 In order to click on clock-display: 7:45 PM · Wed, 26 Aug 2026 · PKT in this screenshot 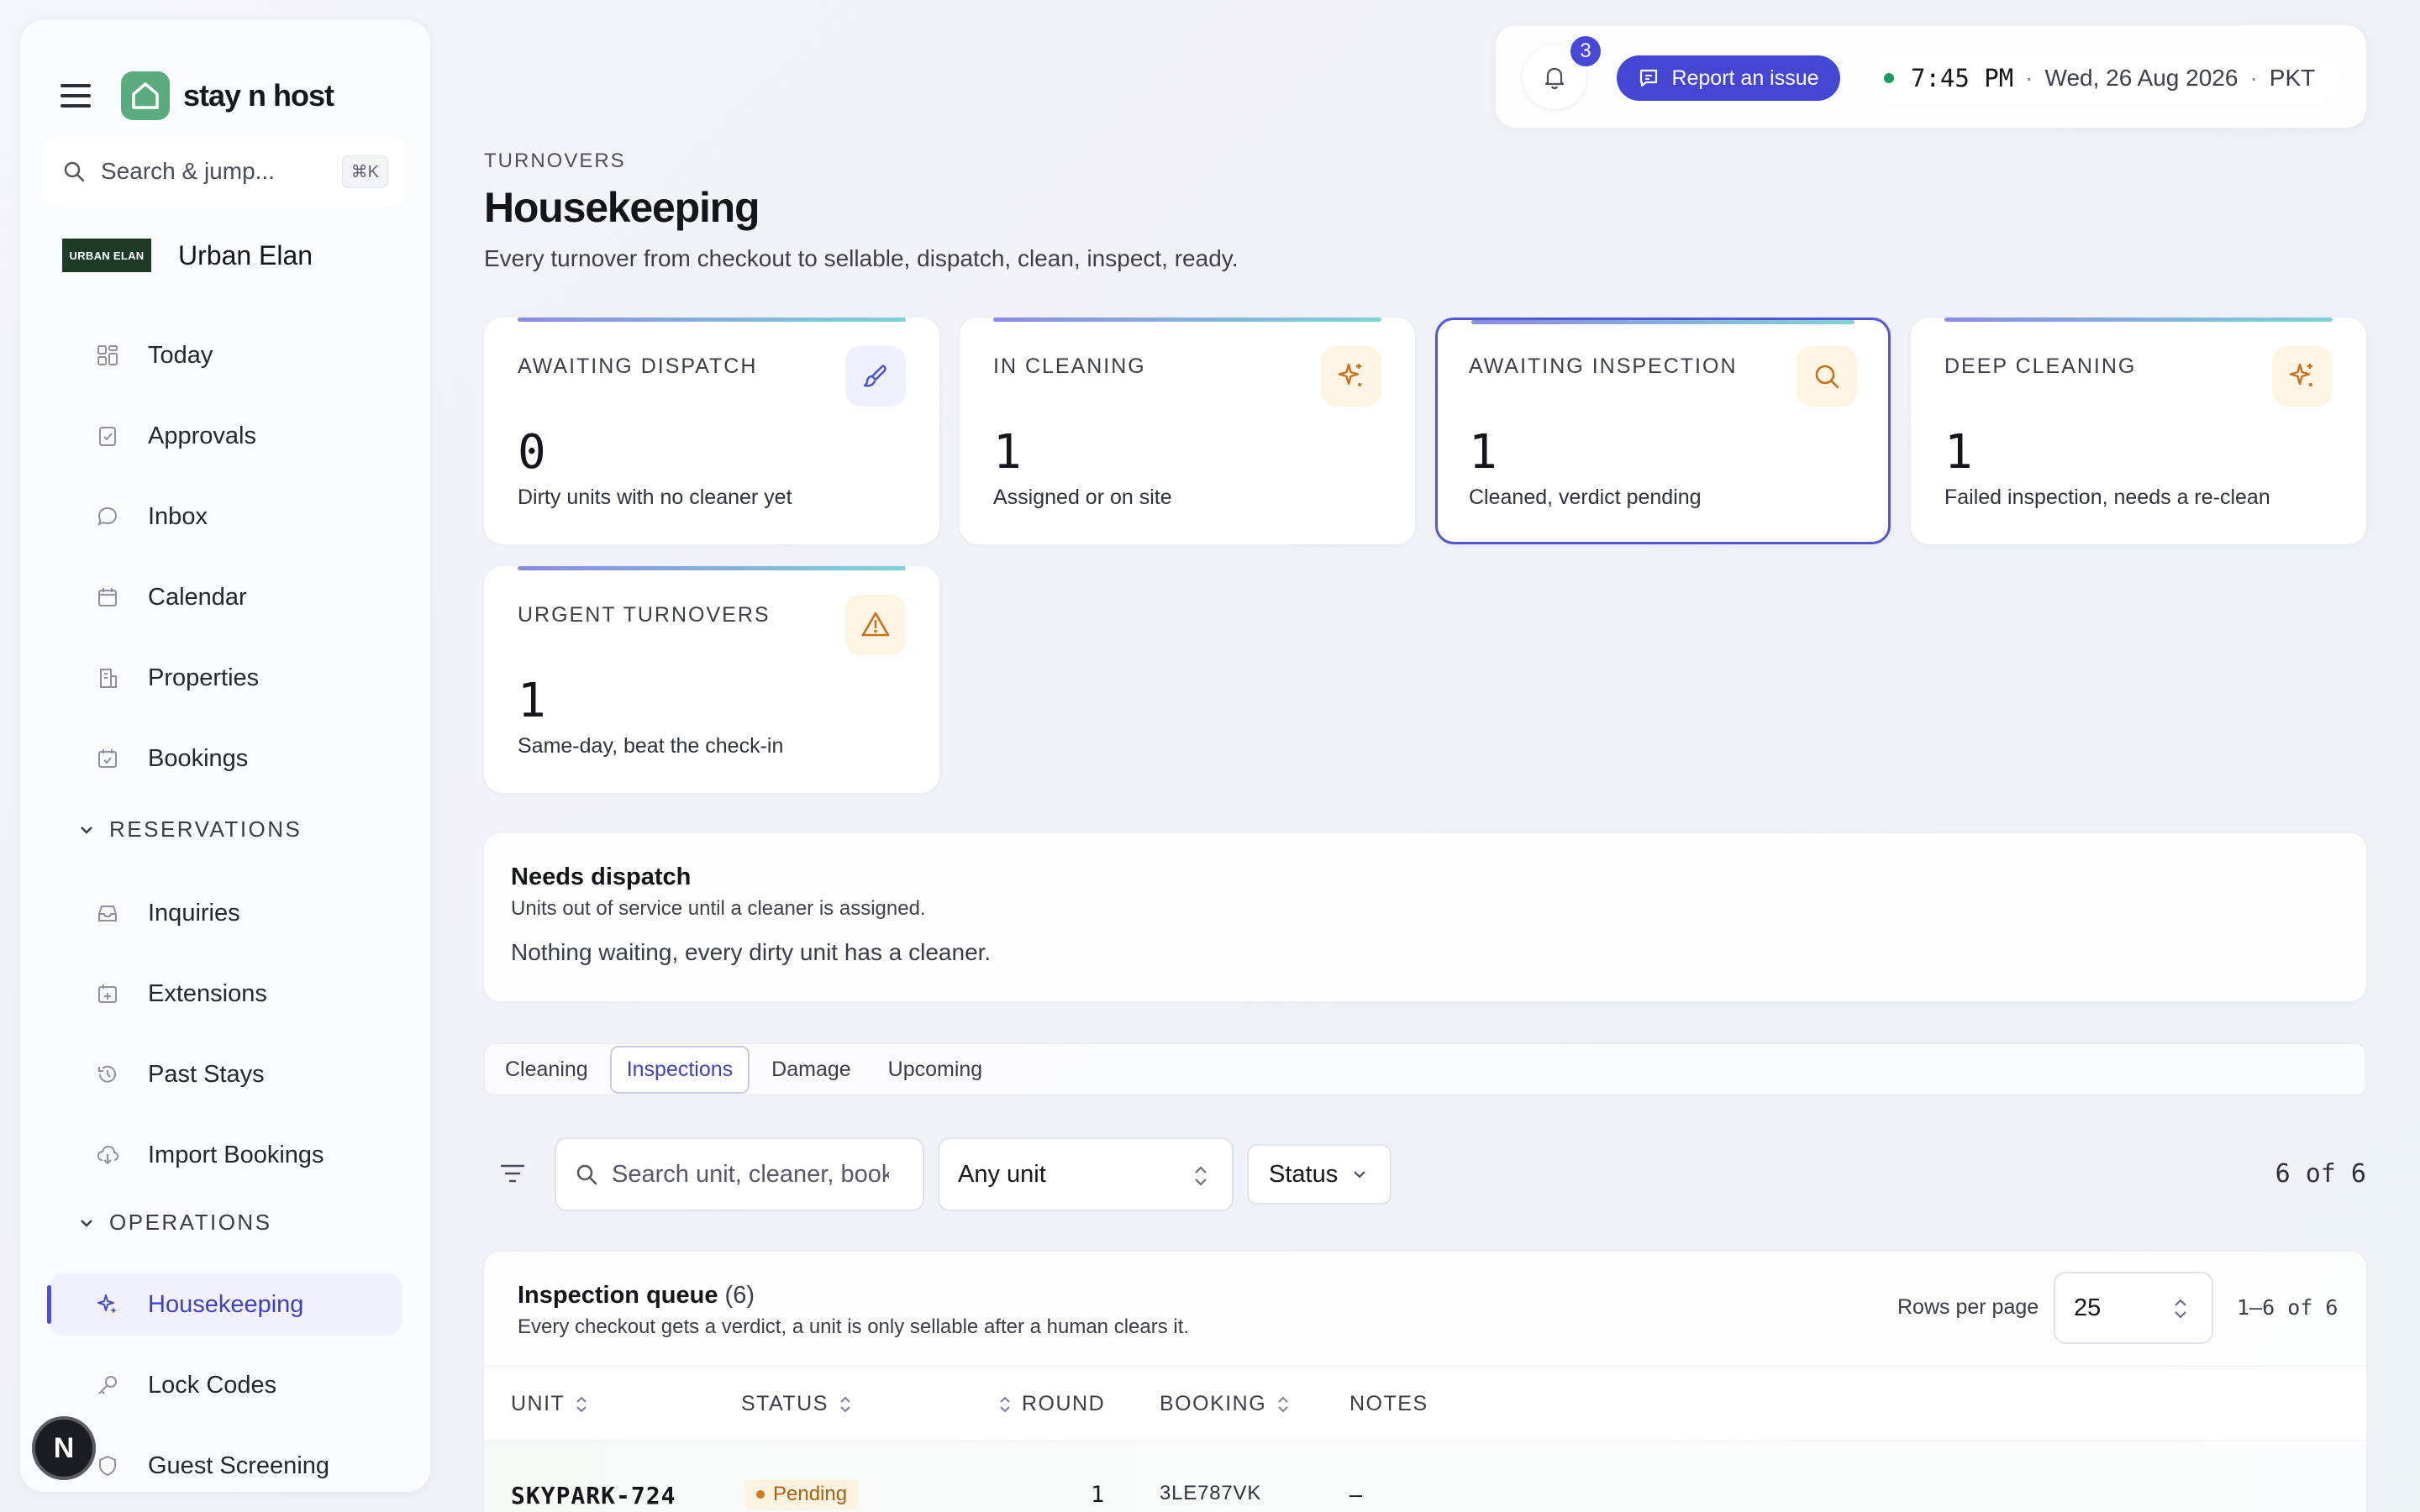, I will do `click(2103, 78)`.